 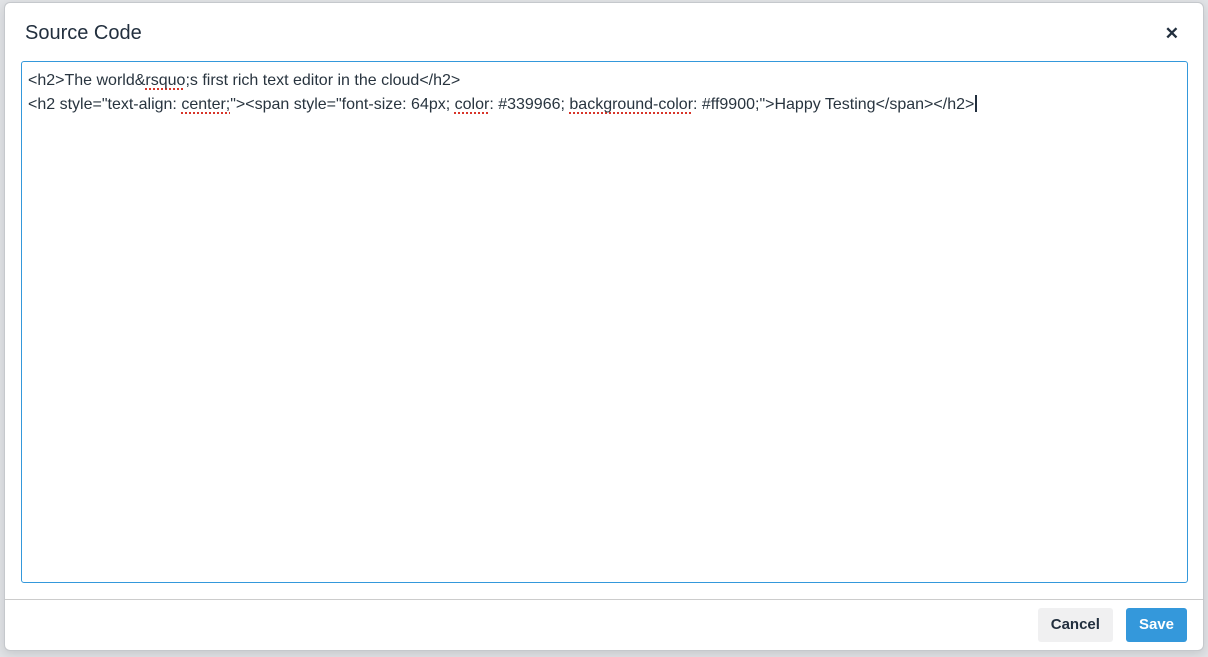 I want to click on misspelled-word: center;, so click(x=206, y=104).